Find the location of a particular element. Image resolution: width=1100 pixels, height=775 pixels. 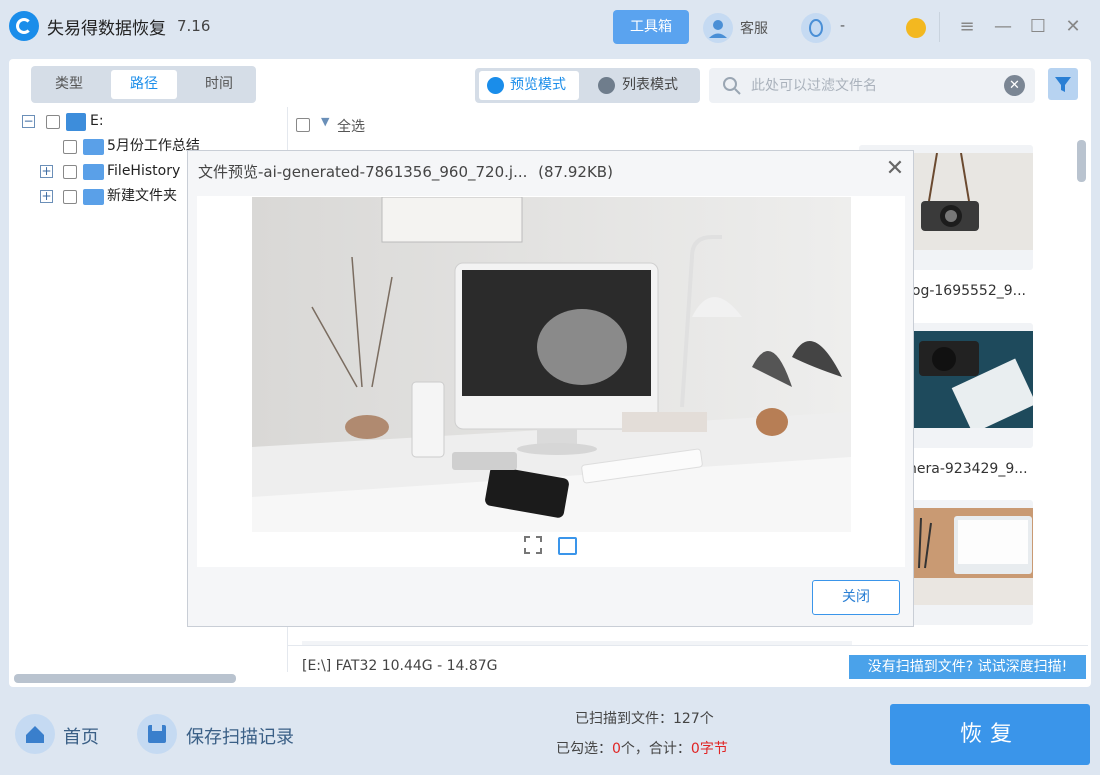

filter-button is located at coordinates (1063, 84).